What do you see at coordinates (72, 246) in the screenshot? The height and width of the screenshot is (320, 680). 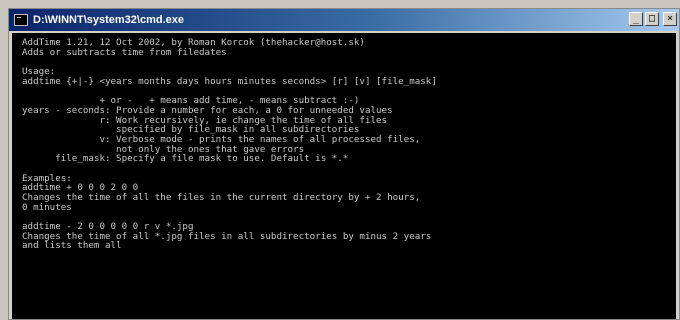 I see `console-line: and lists them all` at bounding box center [72, 246].